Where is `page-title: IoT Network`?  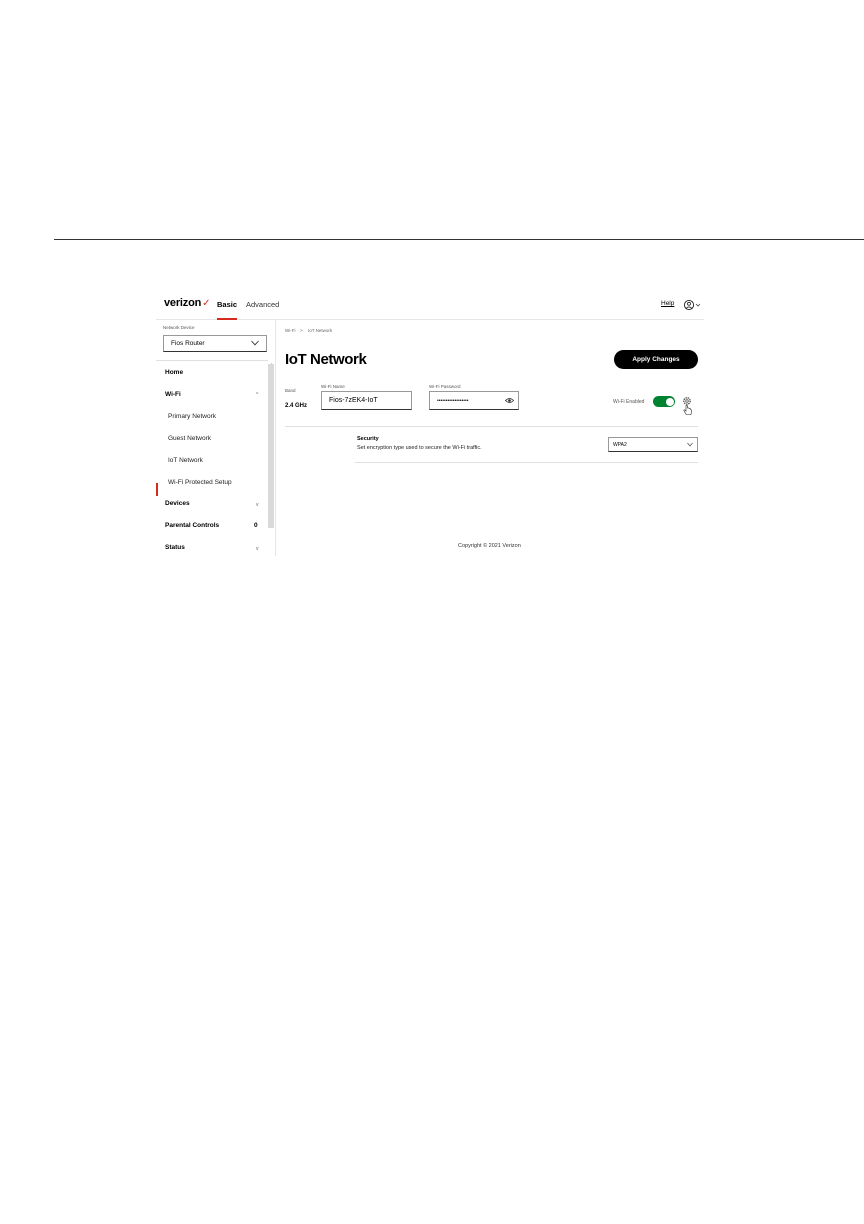
page-title: IoT Network is located at coordinates (326, 359).